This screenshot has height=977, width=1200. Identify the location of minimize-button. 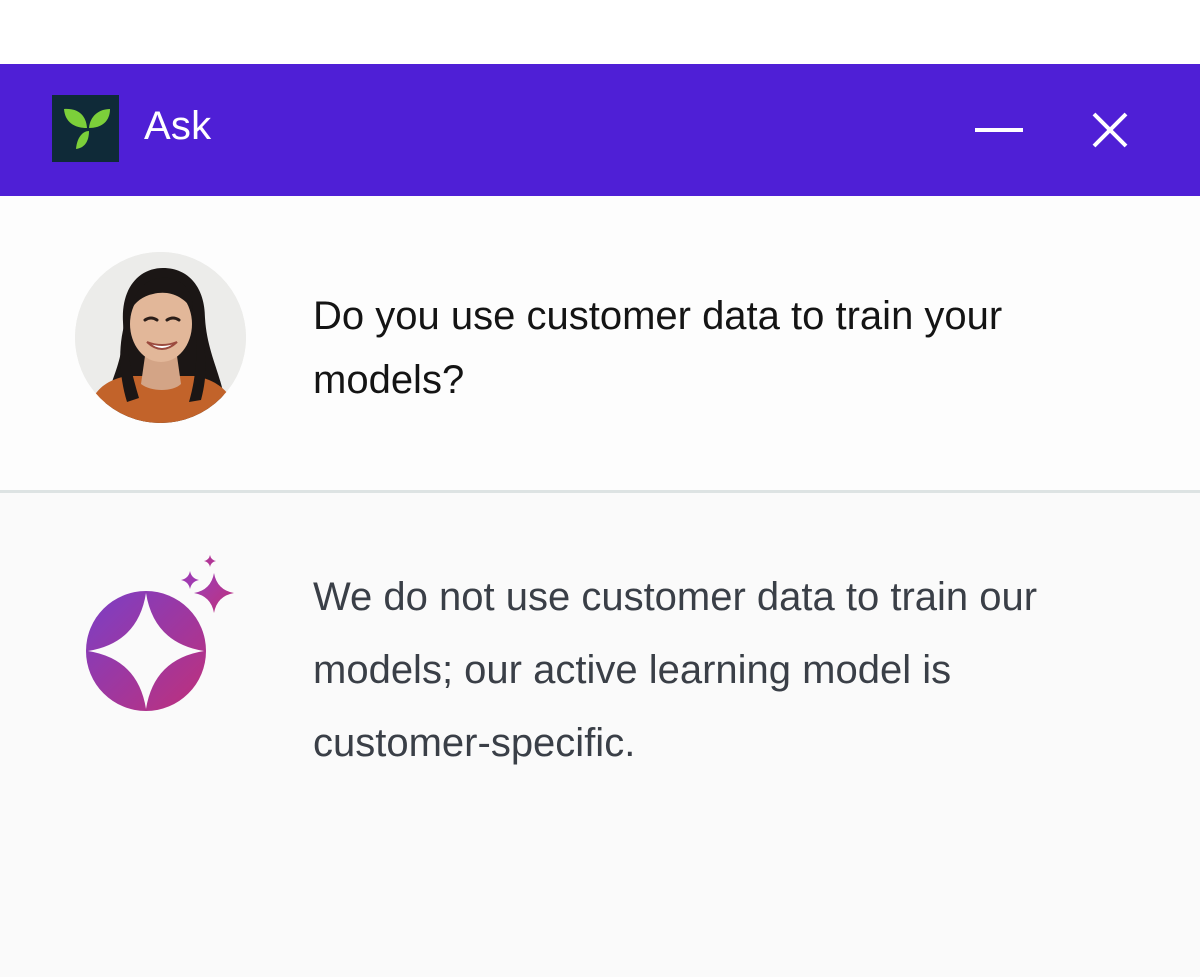
(998, 130).